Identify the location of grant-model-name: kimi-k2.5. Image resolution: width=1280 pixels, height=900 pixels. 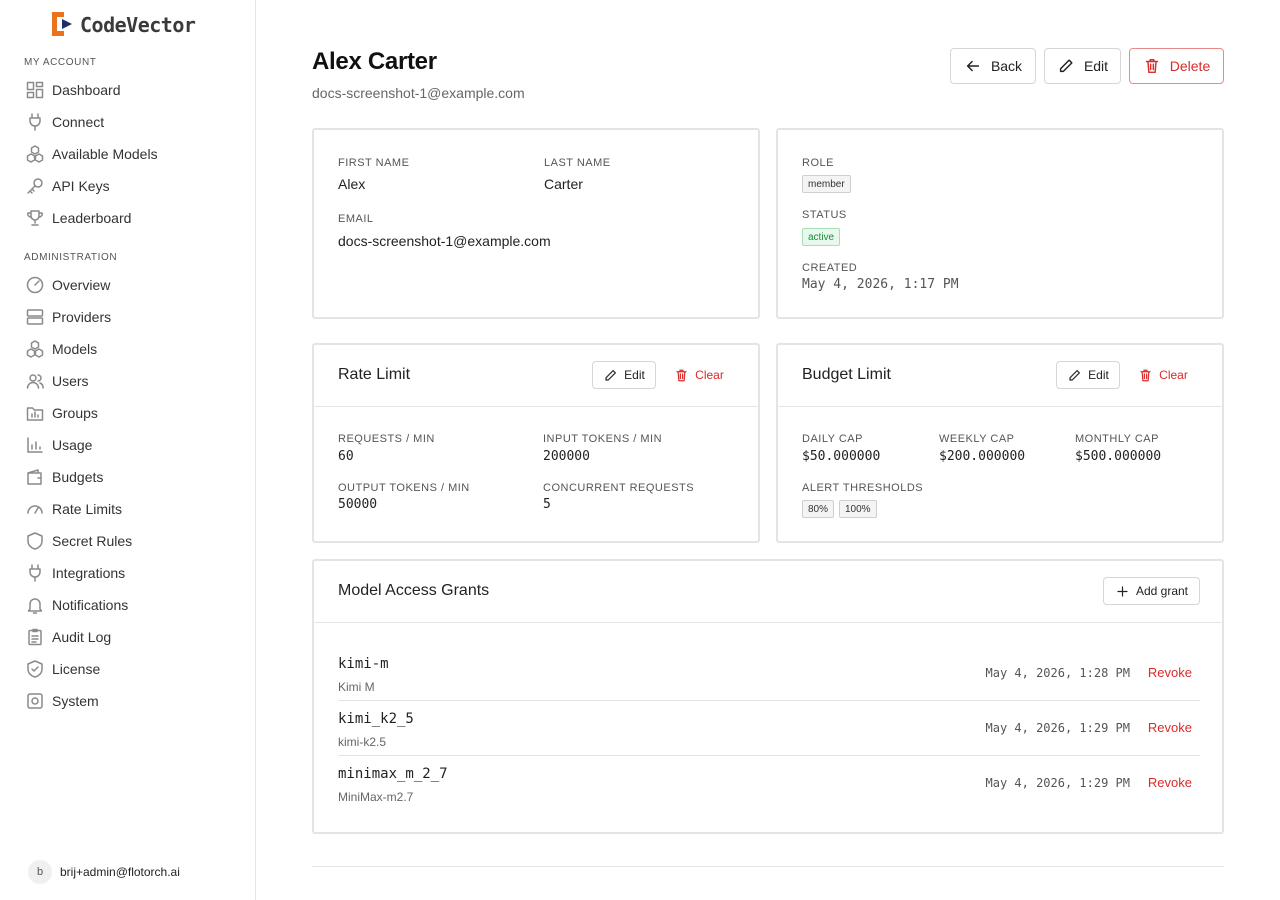
(362, 742).